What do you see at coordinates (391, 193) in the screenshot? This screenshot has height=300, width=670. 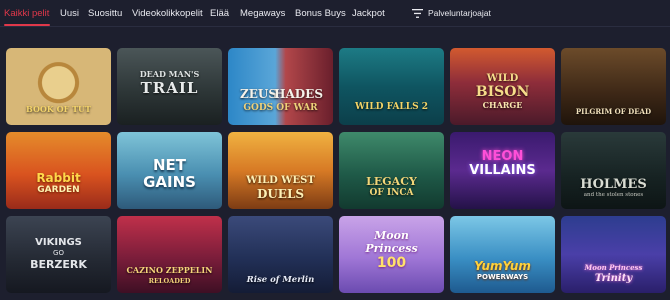 I see `game-logo: OF INCA` at bounding box center [391, 193].